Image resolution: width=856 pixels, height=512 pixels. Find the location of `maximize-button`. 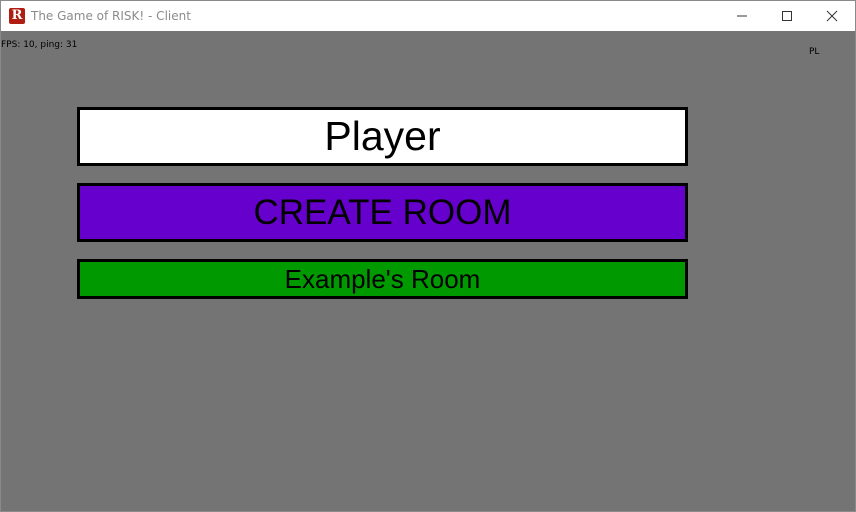

maximize-button is located at coordinates (787, 16).